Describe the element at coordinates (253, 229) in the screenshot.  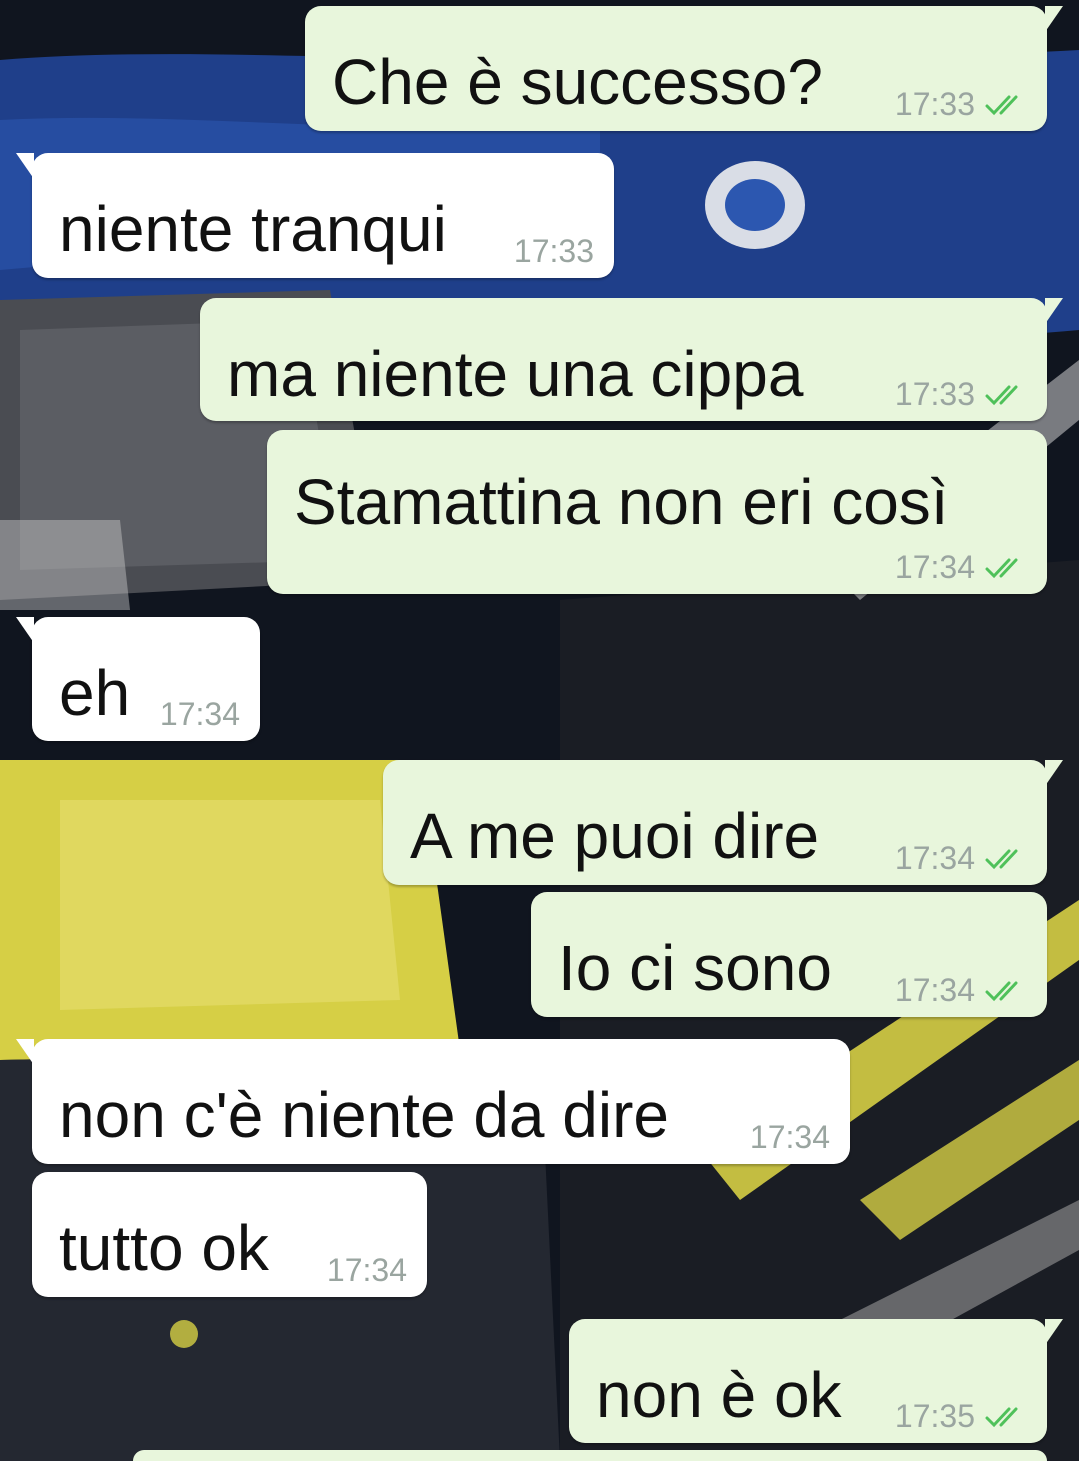
I see `message-text: niente tranqui` at that location.